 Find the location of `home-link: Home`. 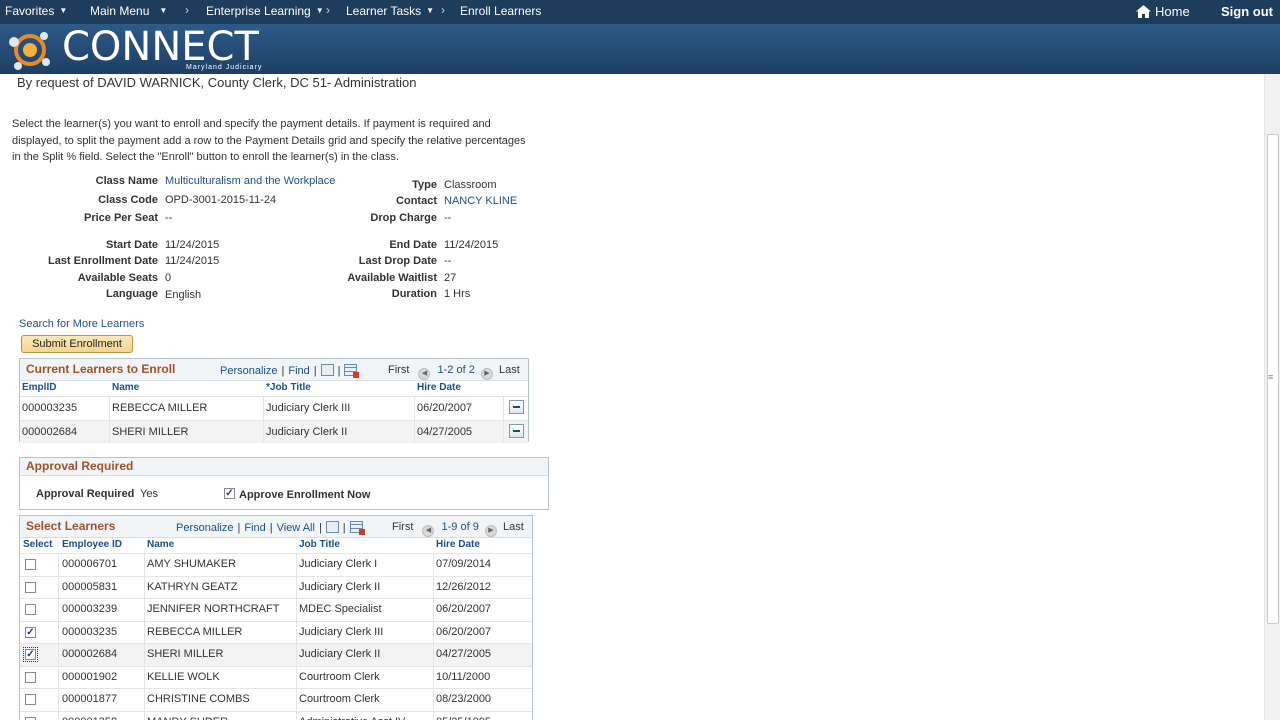

home-link: Home is located at coordinates (1172, 11).